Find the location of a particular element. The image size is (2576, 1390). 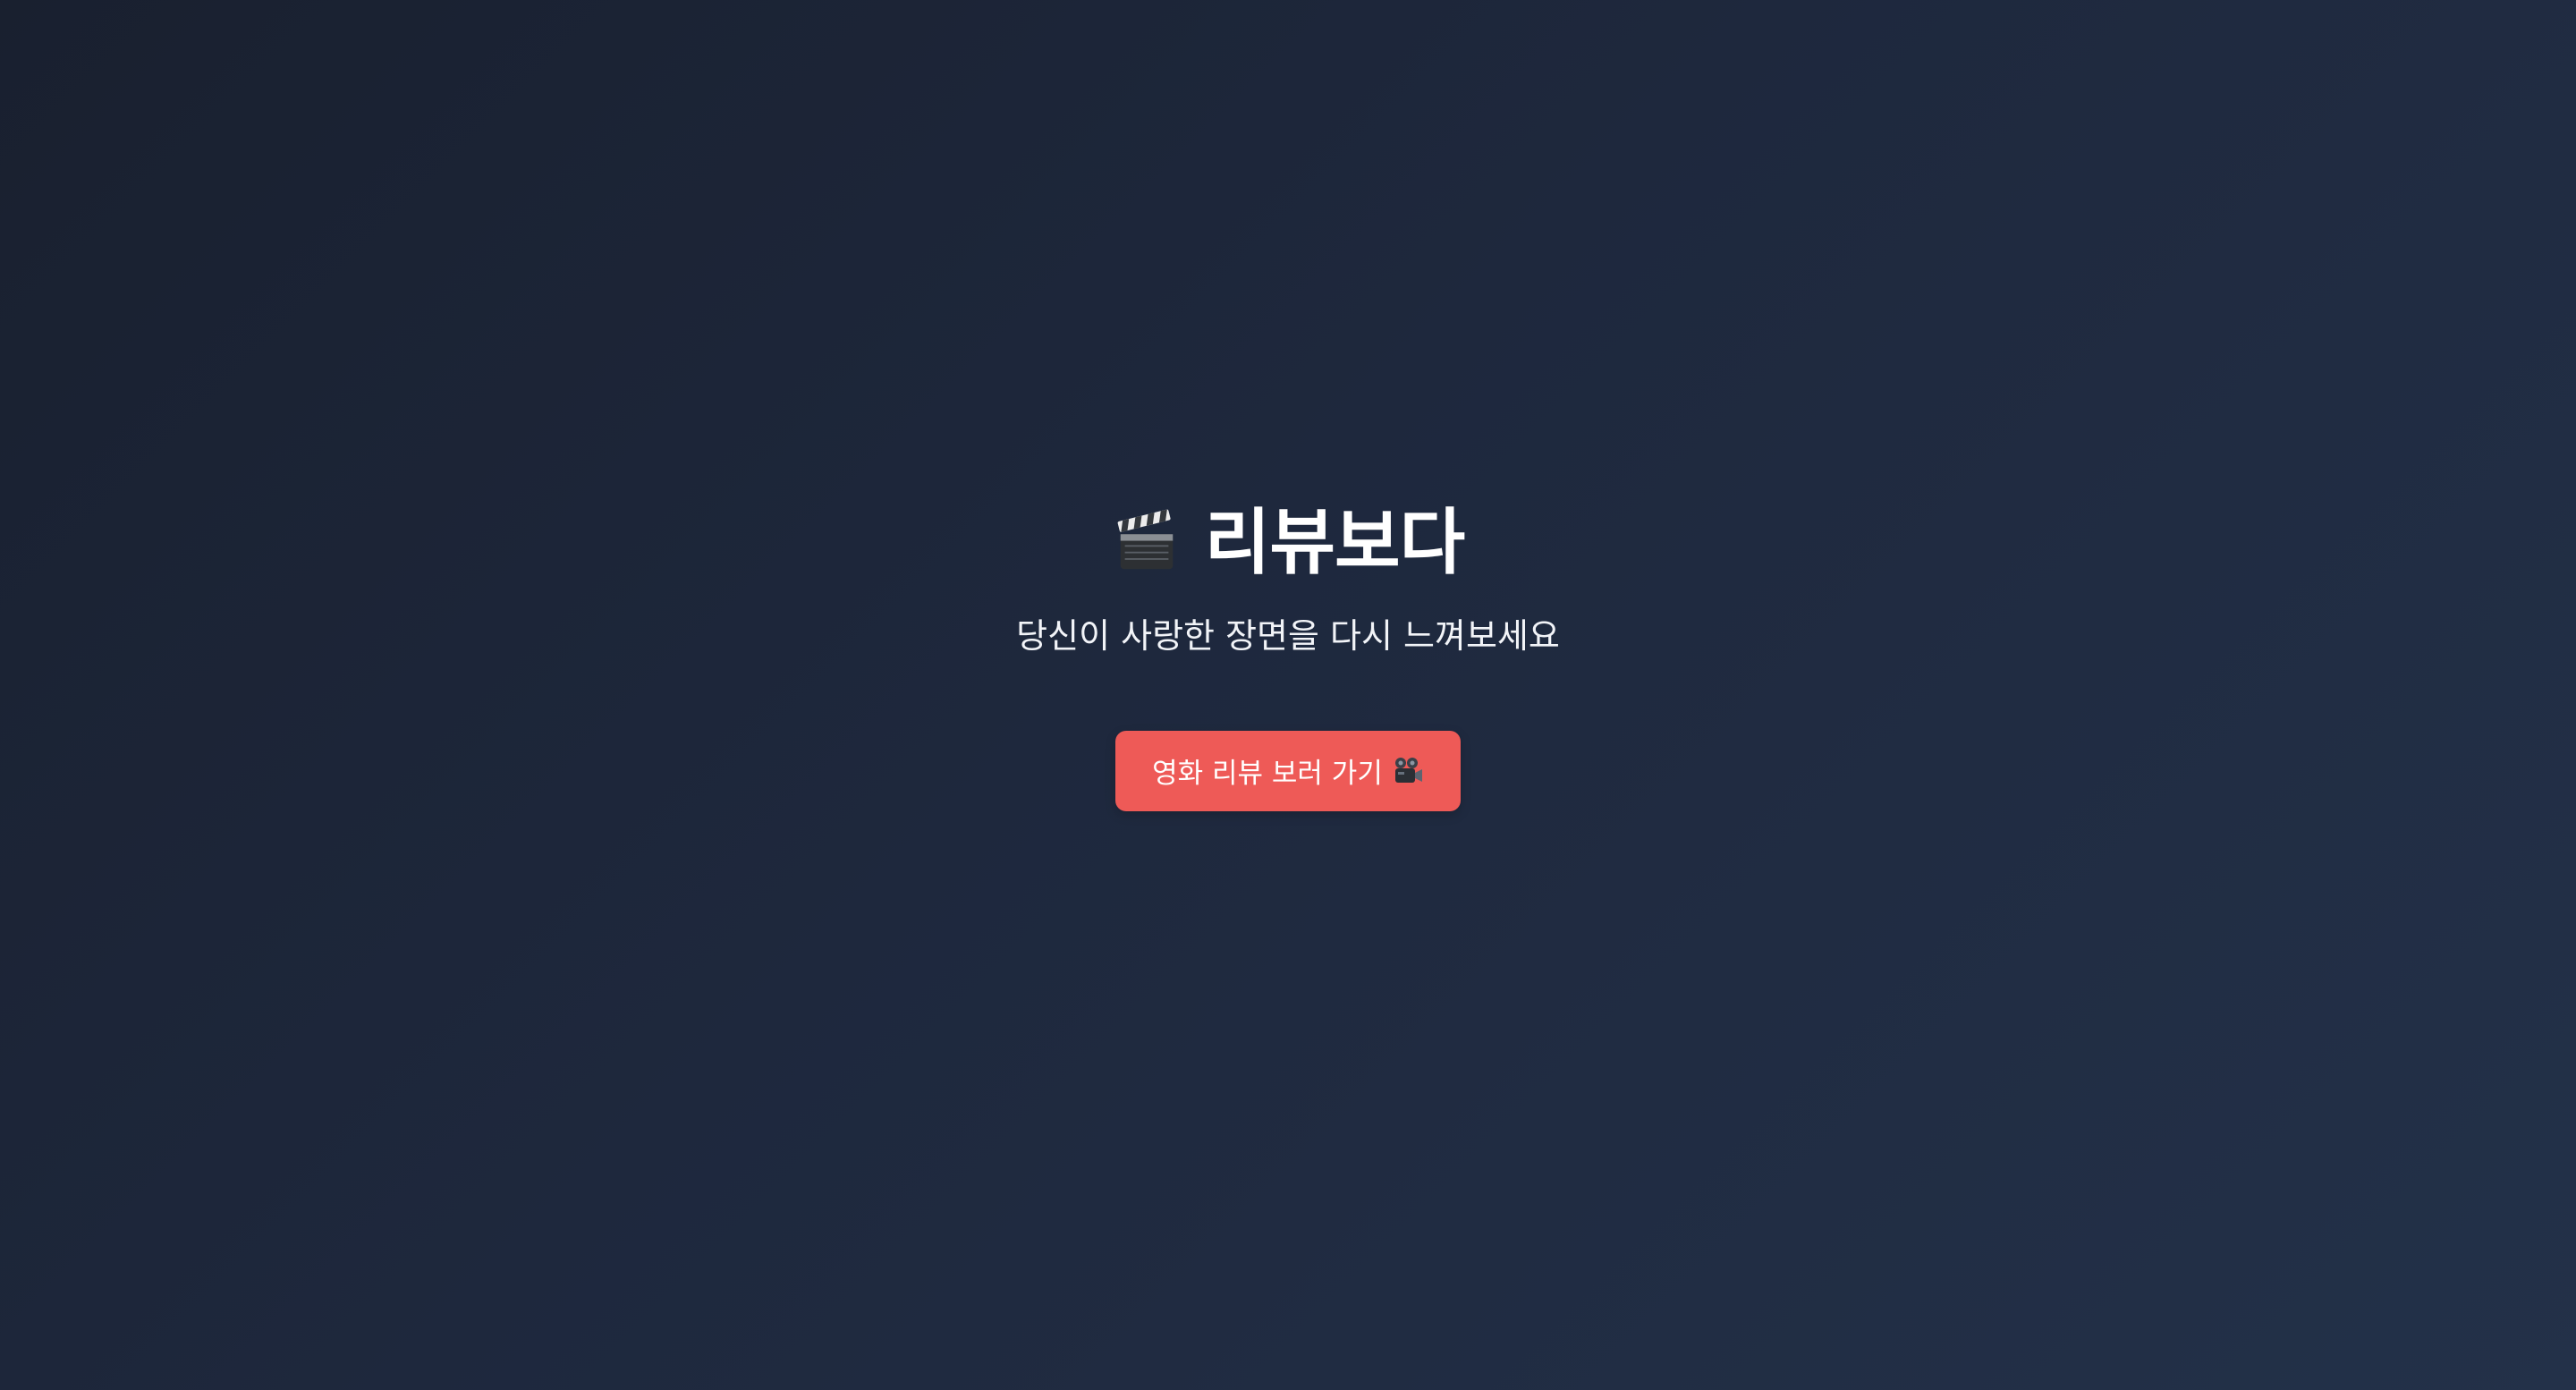

view-reviews-button-label: 영화 리뷰 보러 가기 is located at coordinates (1267, 774).